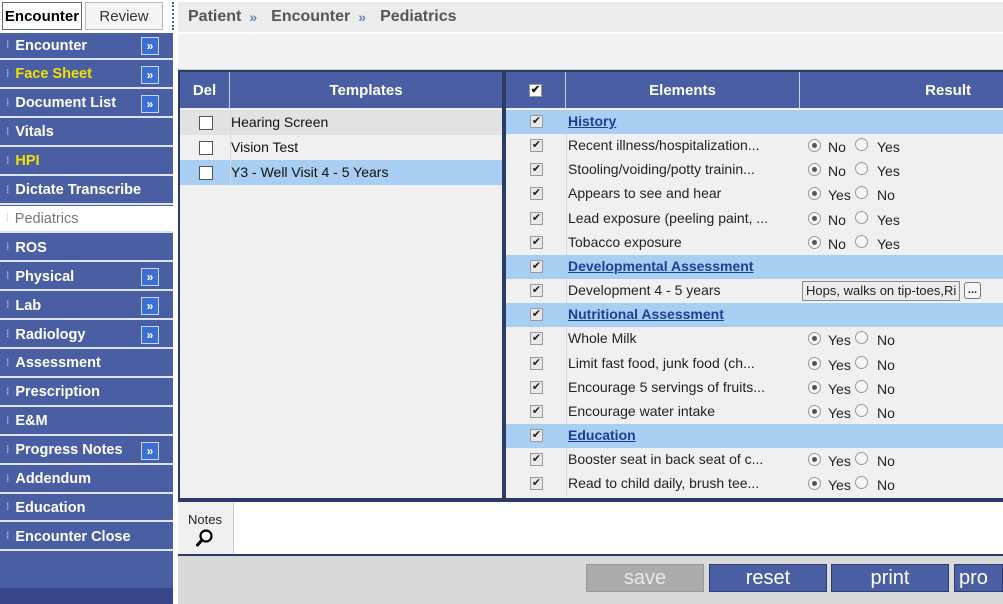 The width and height of the screenshot is (1003, 604). What do you see at coordinates (642, 410) in the screenshot?
I see `element-label: Encourage water intake` at bounding box center [642, 410].